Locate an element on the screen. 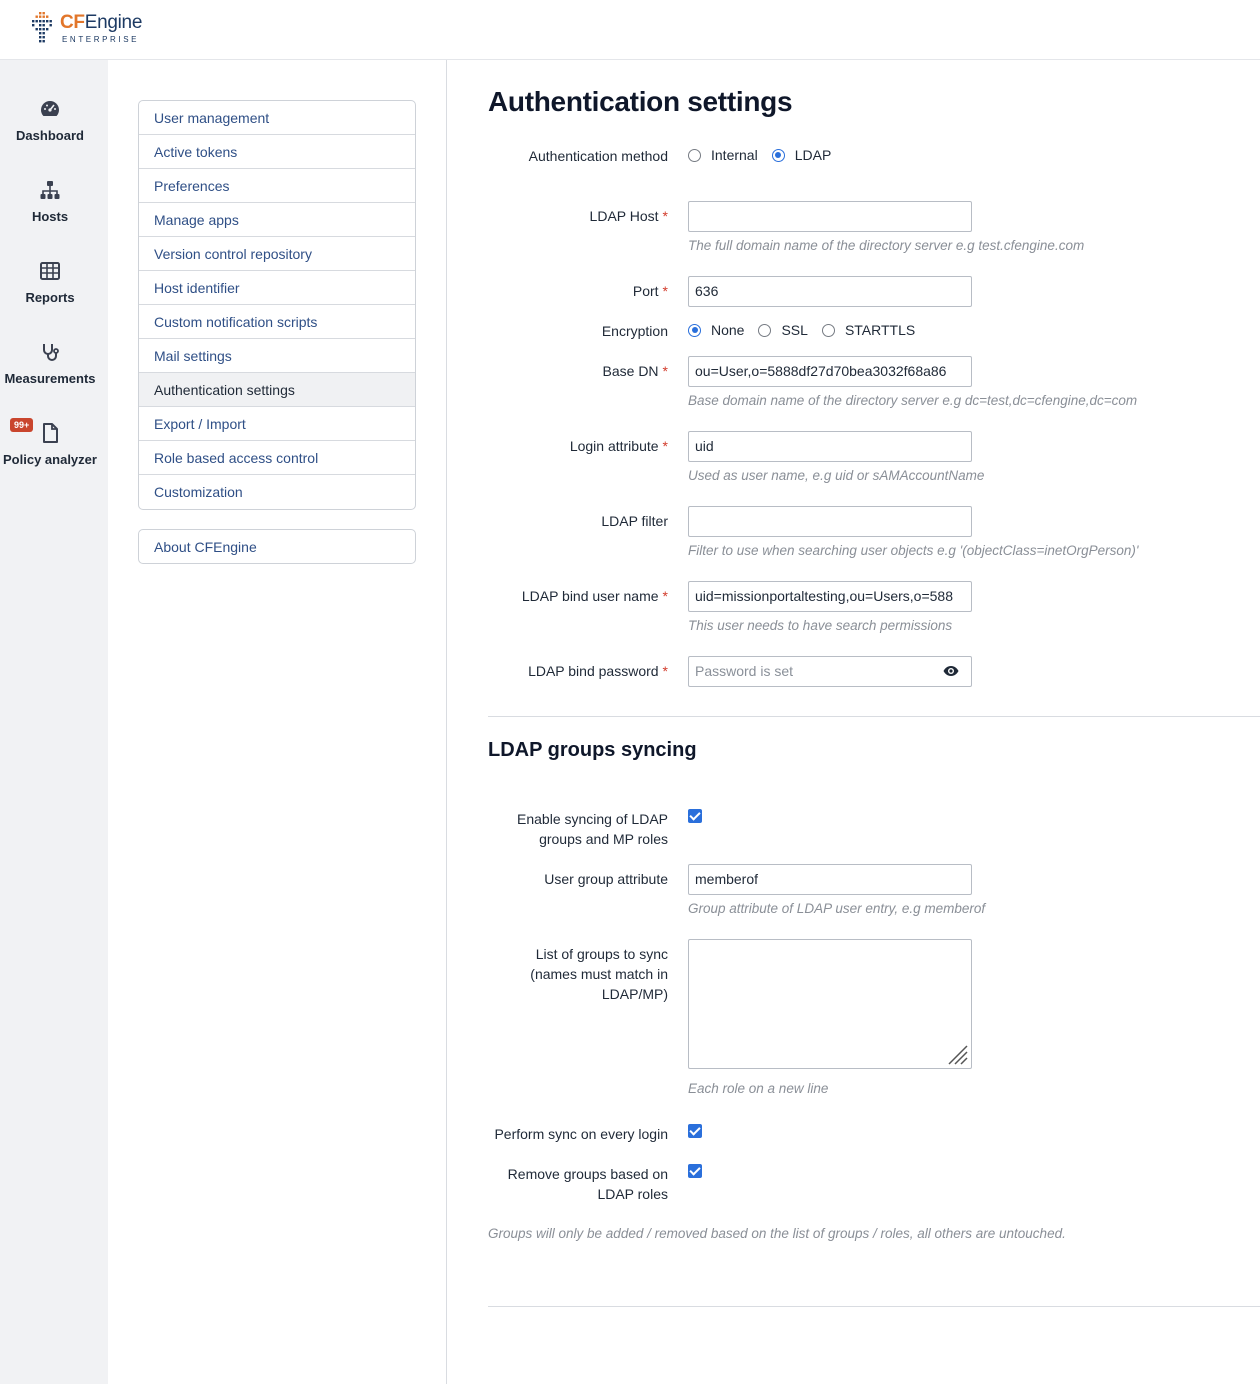 The image size is (1260, 1384). settings-menu-item: Mail settings is located at coordinates (277, 356).